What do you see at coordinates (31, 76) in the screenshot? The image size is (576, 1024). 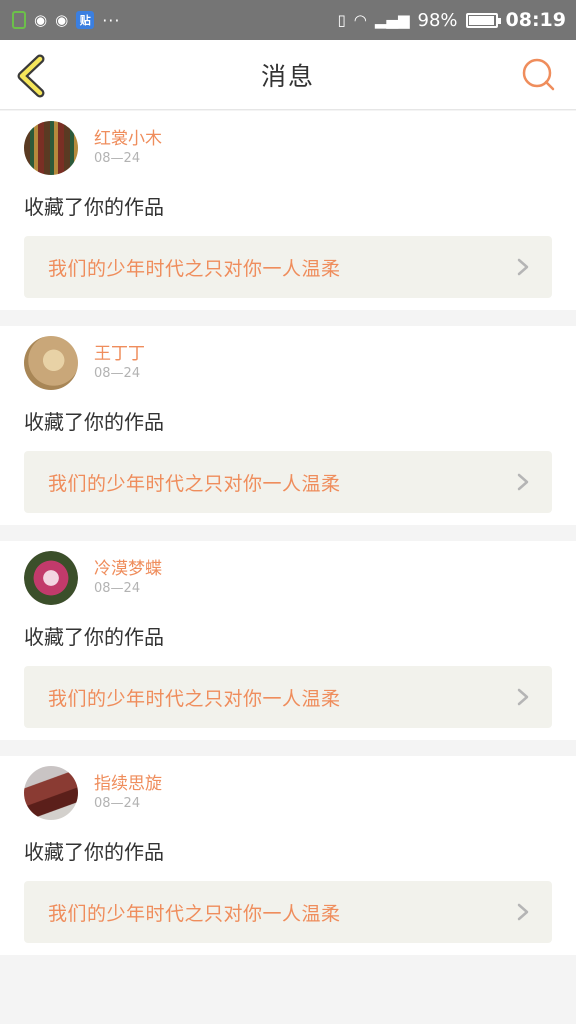 I see `chevron-left-icon` at bounding box center [31, 76].